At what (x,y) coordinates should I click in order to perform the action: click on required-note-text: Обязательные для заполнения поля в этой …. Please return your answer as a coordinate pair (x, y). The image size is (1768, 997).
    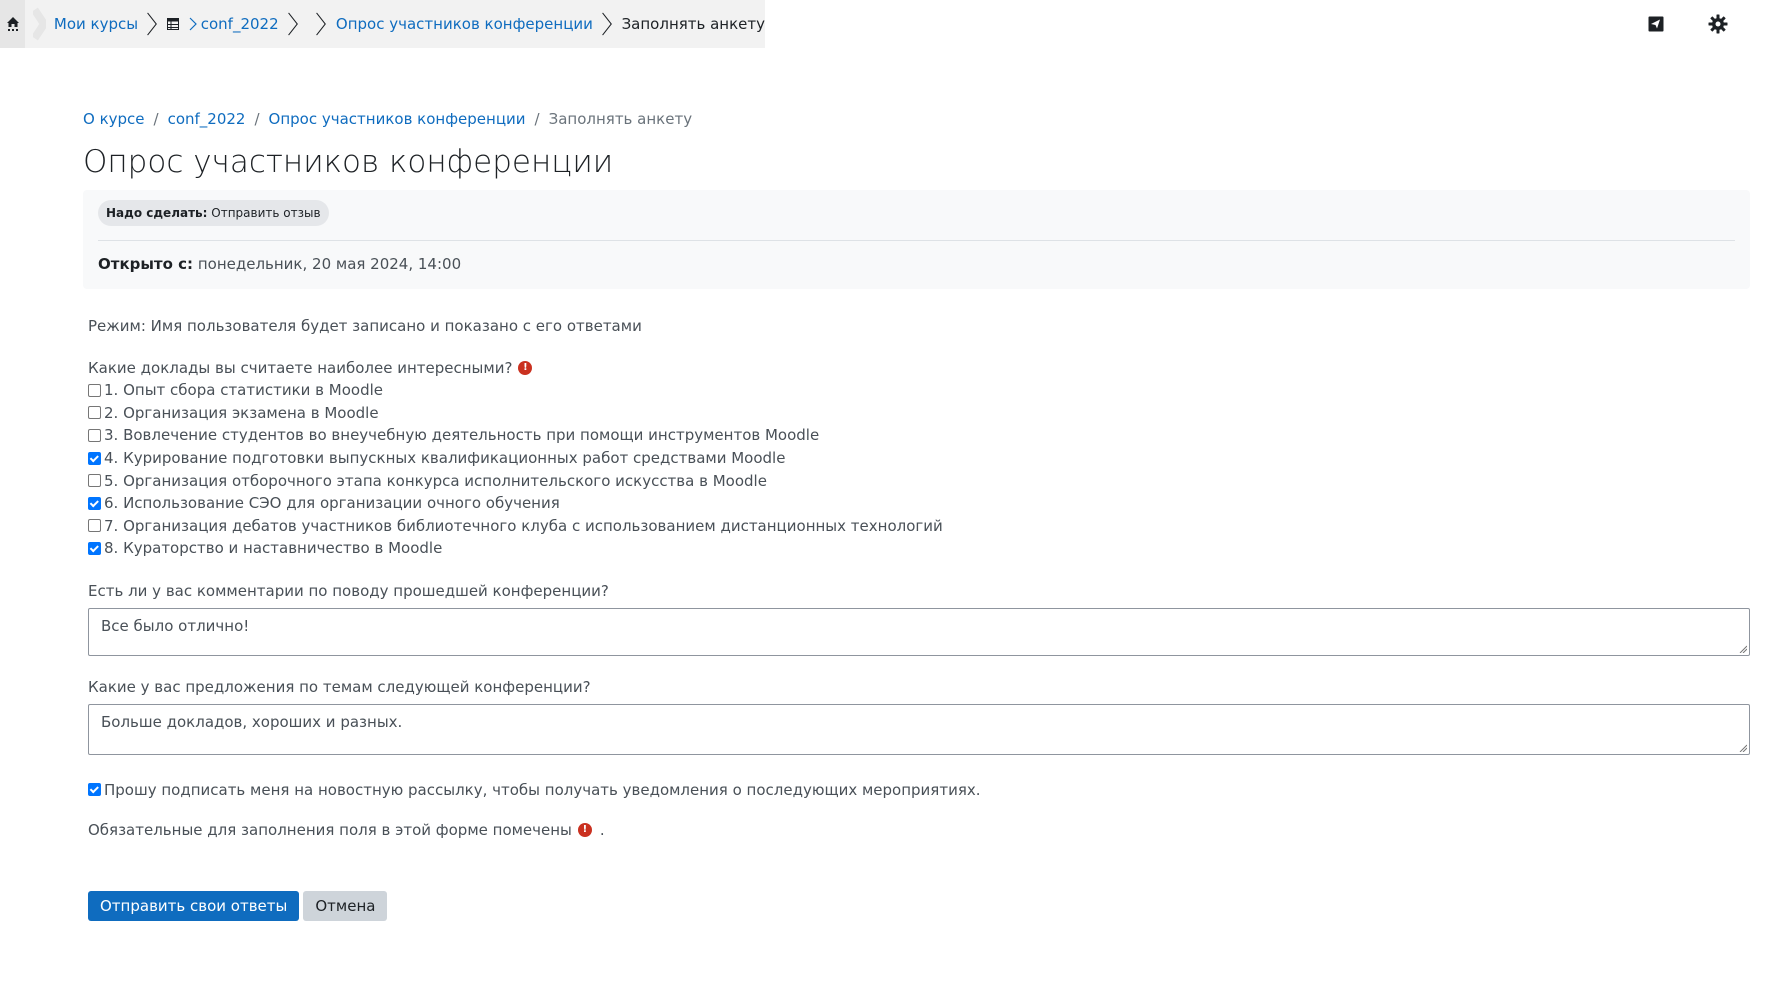
    Looking at the image, I should click on (330, 829).